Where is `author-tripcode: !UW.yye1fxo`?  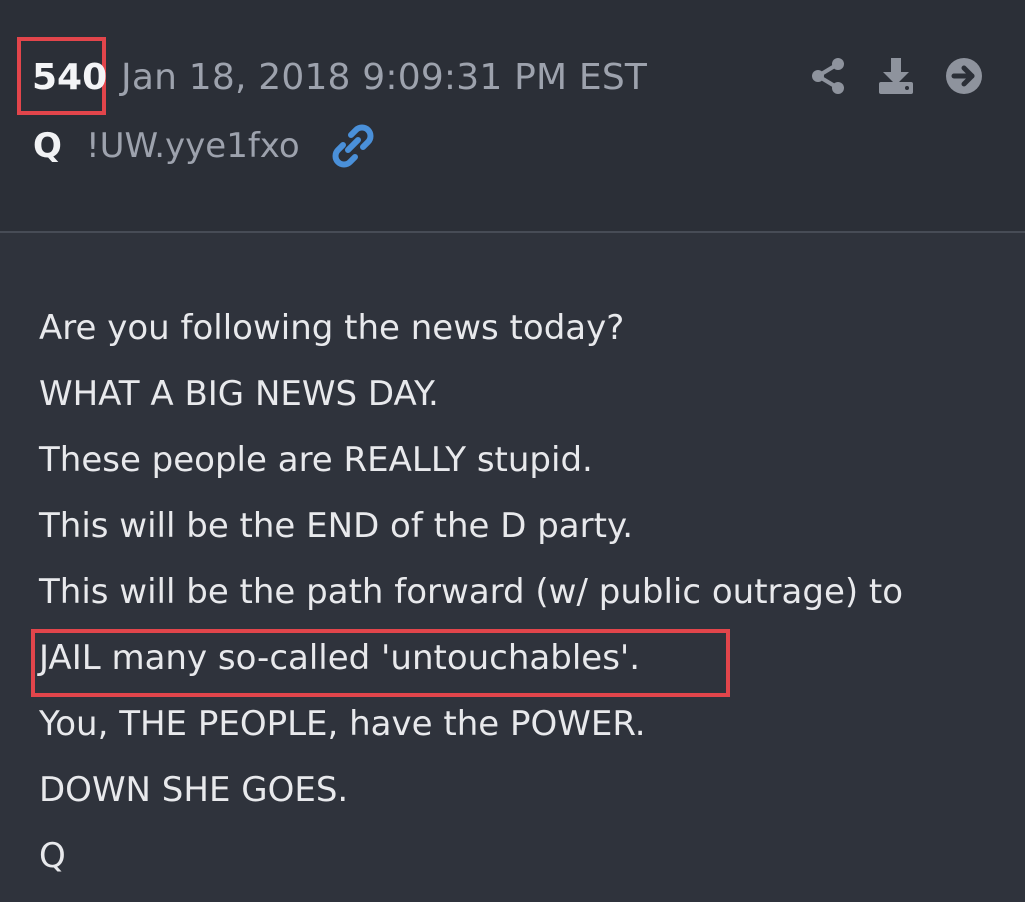
author-tripcode: !UW.yye1fxo is located at coordinates (193, 146).